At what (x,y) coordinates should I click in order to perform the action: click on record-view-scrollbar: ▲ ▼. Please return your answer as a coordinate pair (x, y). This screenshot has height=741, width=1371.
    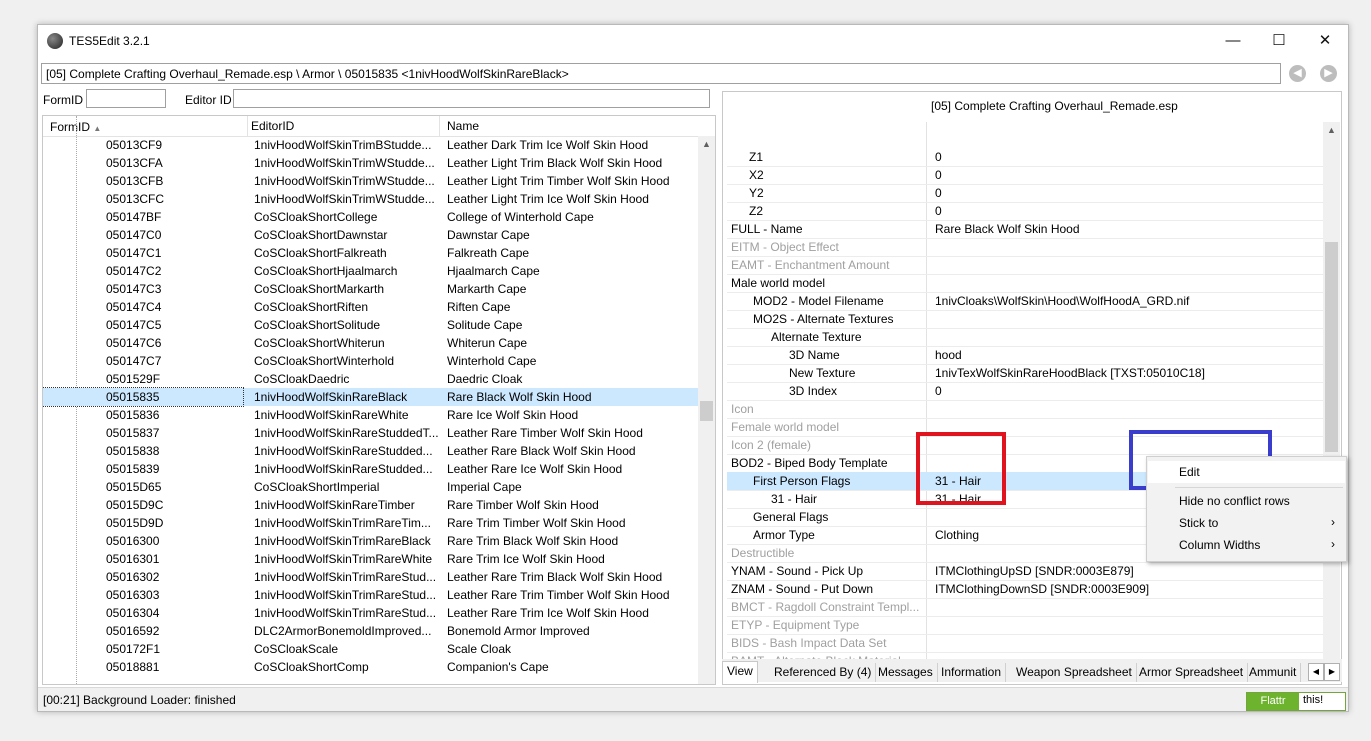
    Looking at the image, I should click on (1331, 402).